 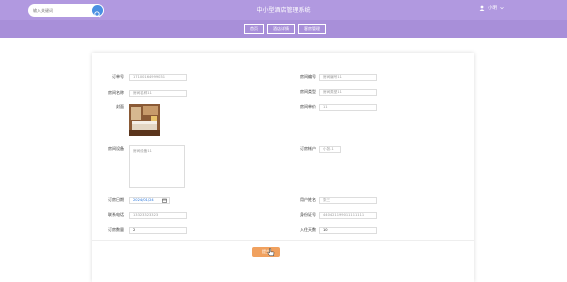 I want to click on label-booking-account: 订房帐户, so click(x=308, y=148).